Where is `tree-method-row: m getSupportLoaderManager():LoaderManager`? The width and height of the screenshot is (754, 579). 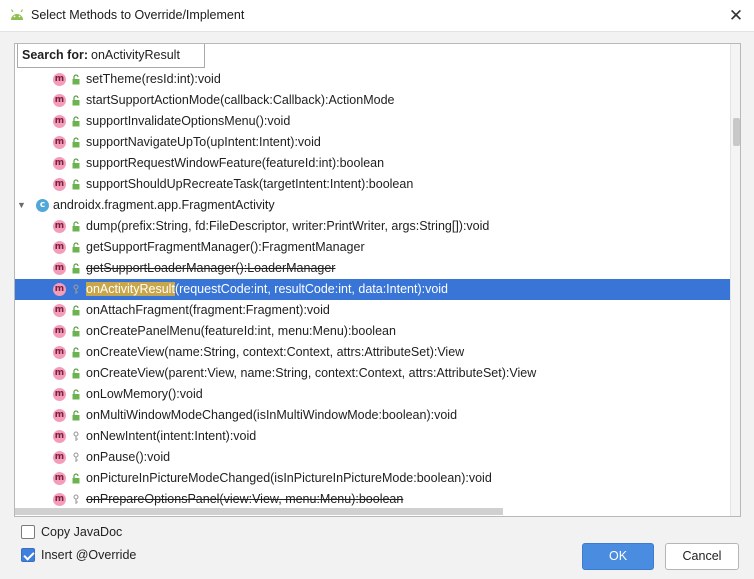 tree-method-row: m getSupportLoaderManager():LoaderManager is located at coordinates (372, 268).